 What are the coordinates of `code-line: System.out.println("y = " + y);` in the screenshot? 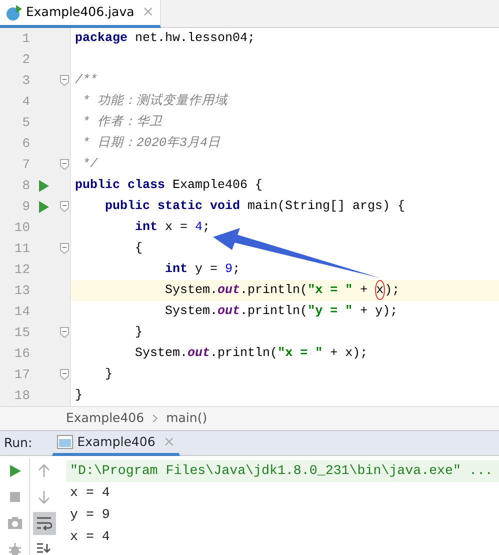 It's located at (281, 311).